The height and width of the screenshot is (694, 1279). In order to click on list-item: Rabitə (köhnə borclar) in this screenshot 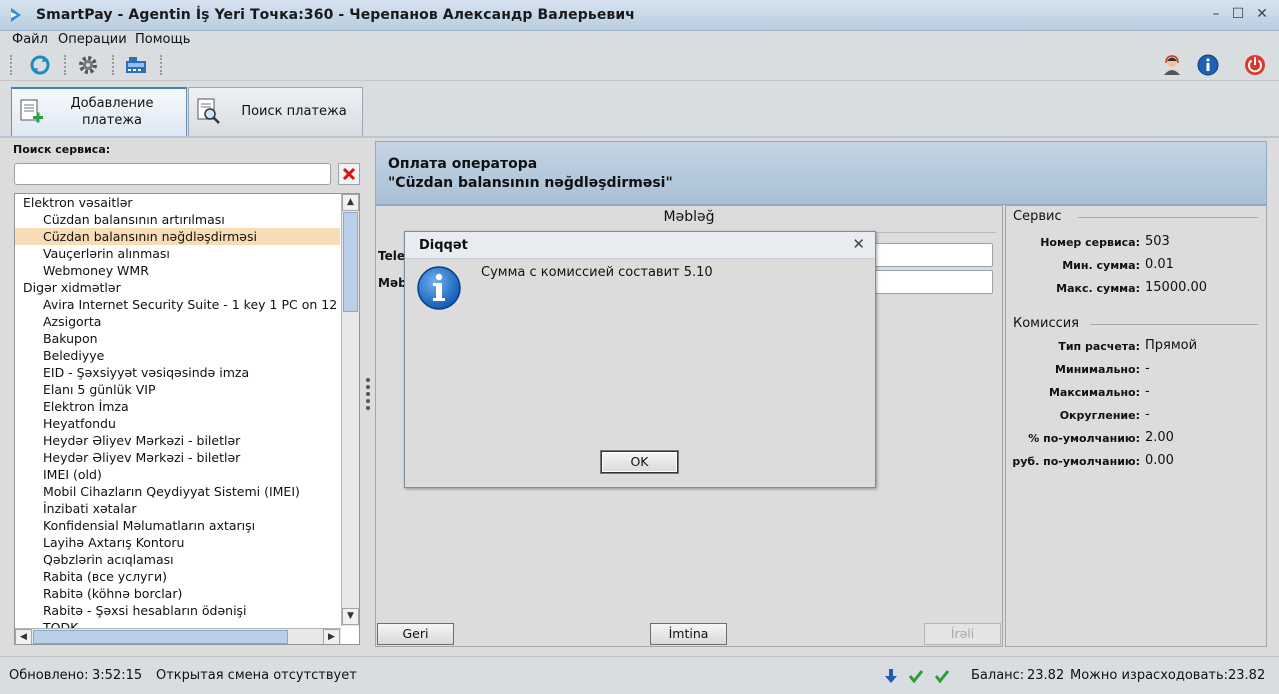, I will do `click(177, 593)`.